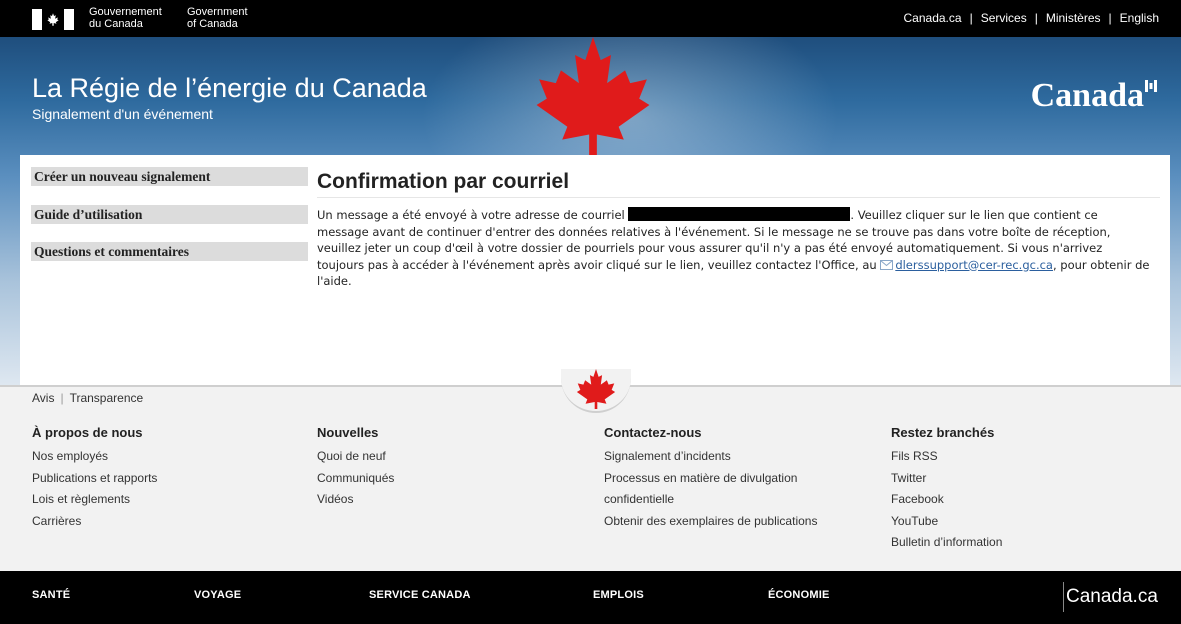  Describe the element at coordinates (217, 595) in the screenshot. I see `theme-link-voyage: VOYAGE` at that location.